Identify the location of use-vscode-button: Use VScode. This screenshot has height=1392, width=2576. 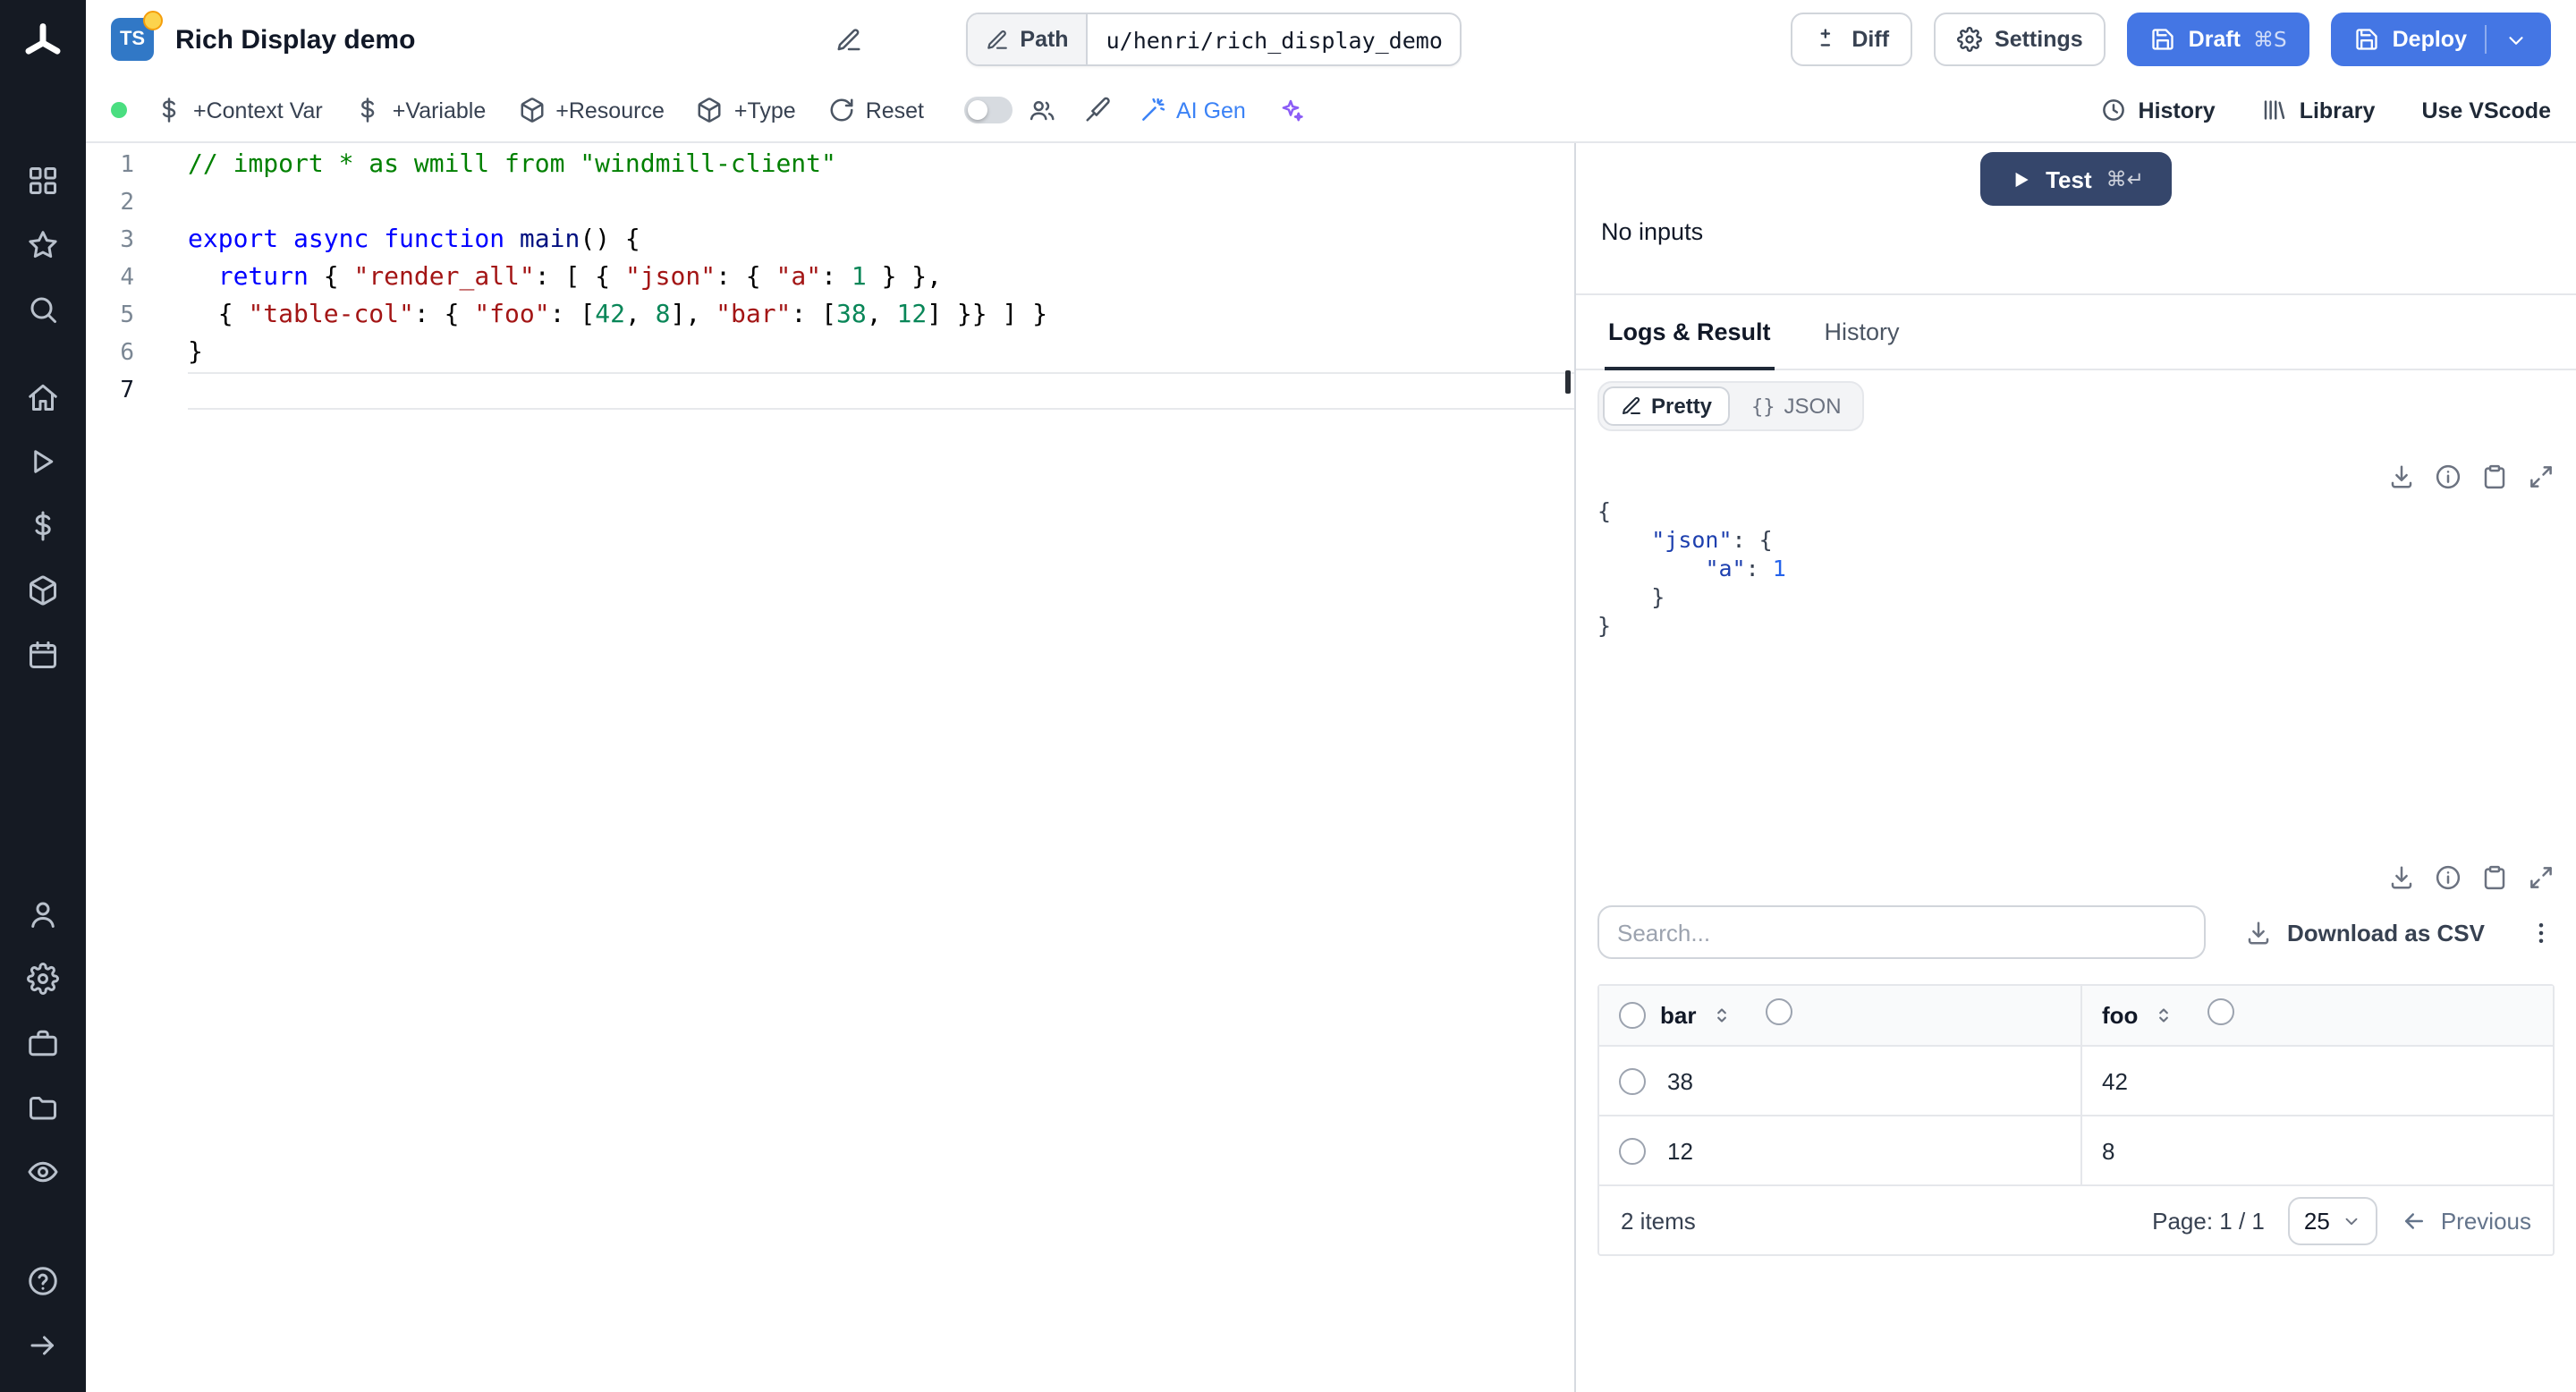
(2486, 110).